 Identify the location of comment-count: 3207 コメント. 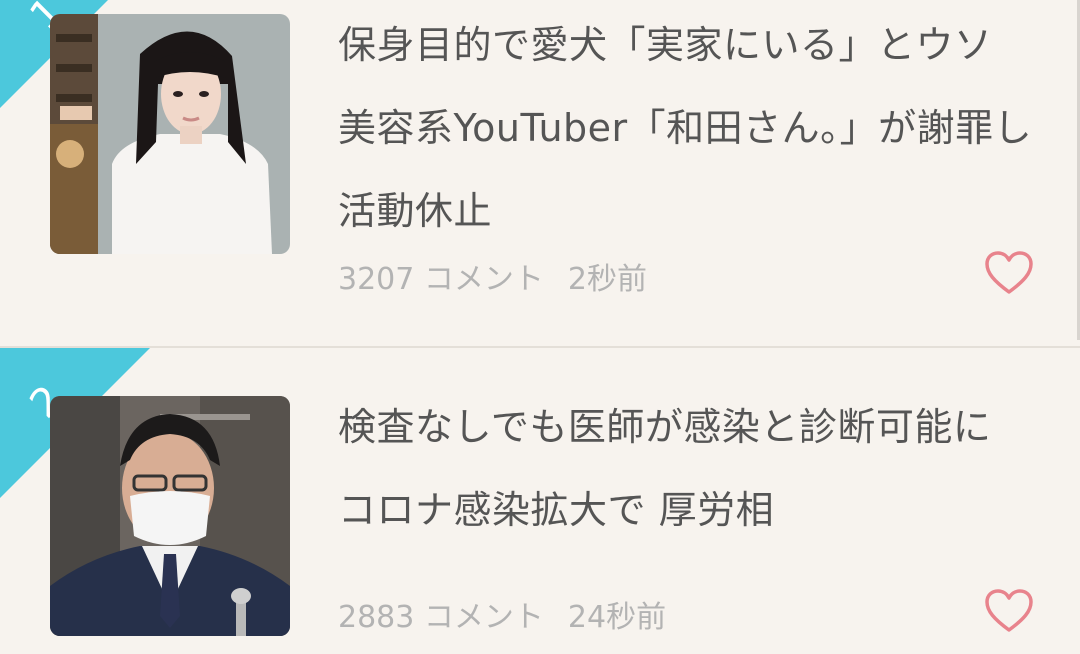
(441, 279).